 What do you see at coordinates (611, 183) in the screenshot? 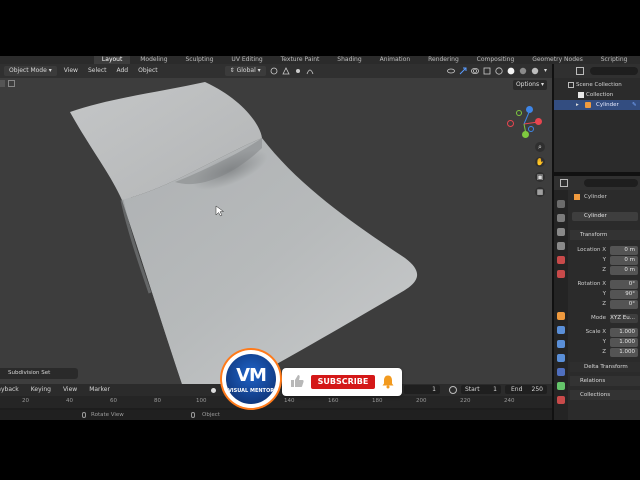
I see `properties-search-input` at bounding box center [611, 183].